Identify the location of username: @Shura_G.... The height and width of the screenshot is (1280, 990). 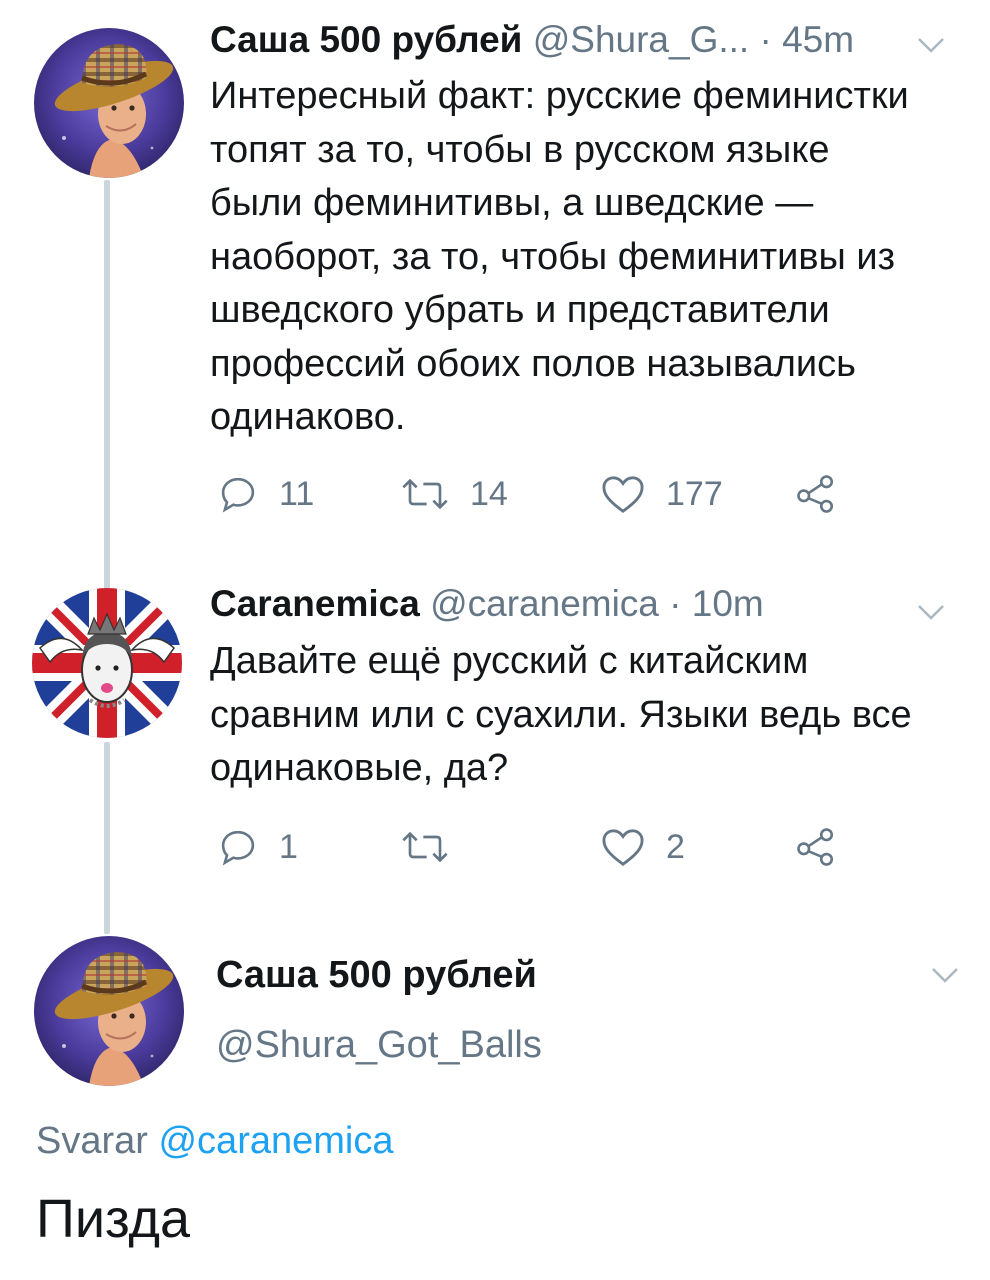
(641, 39).